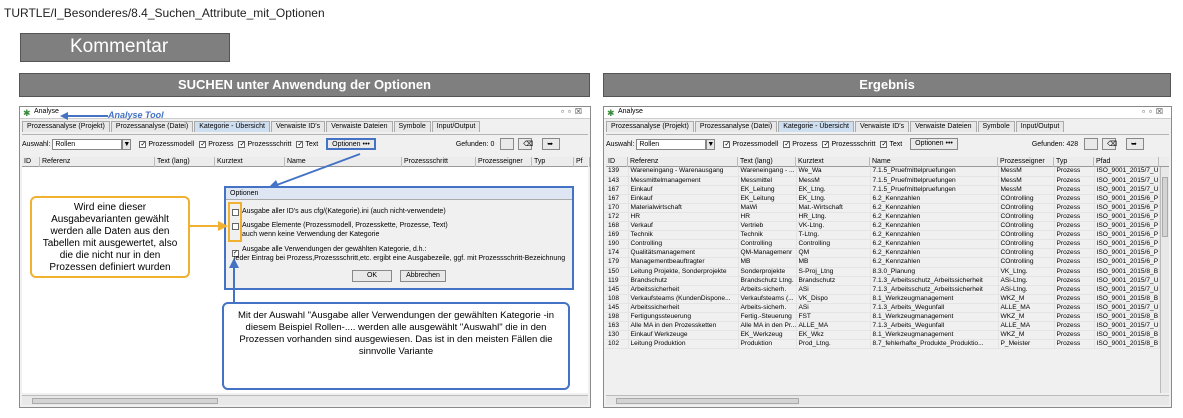 This screenshot has width=1183, height=418. I want to click on column-header: Name, so click(934, 162).